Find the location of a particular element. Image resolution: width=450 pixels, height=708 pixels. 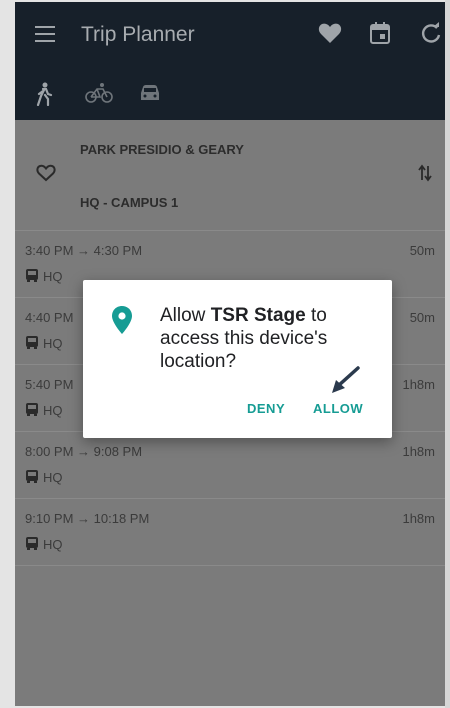

page-edge-shadow is located at coordinates (447, 354).